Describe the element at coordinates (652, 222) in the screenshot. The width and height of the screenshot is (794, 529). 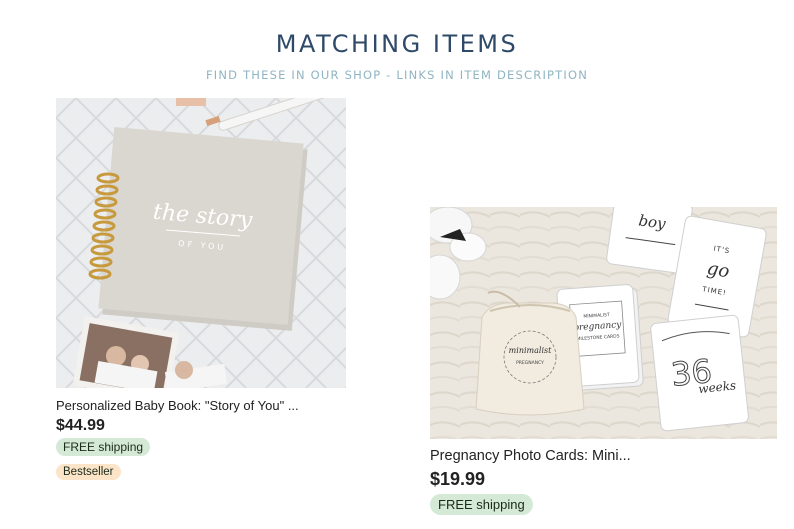
I see `card-text-boy: boy` at that location.